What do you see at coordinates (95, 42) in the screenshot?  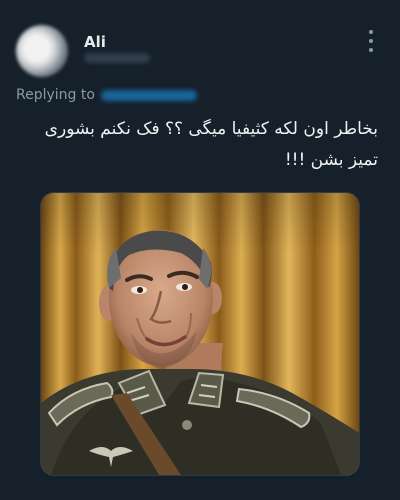 I see `author-display-name: Ali` at bounding box center [95, 42].